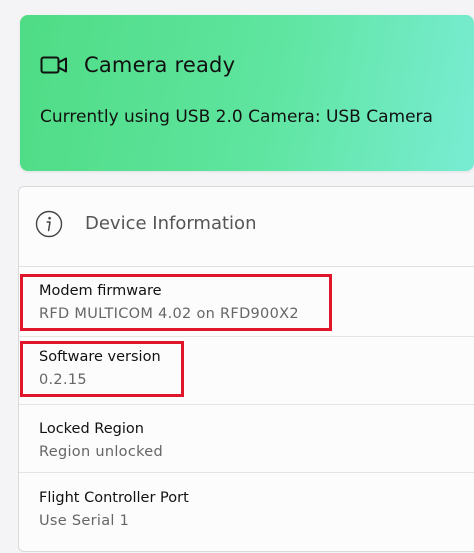  I want to click on camera-title-row: Camera ready, so click(137, 65).